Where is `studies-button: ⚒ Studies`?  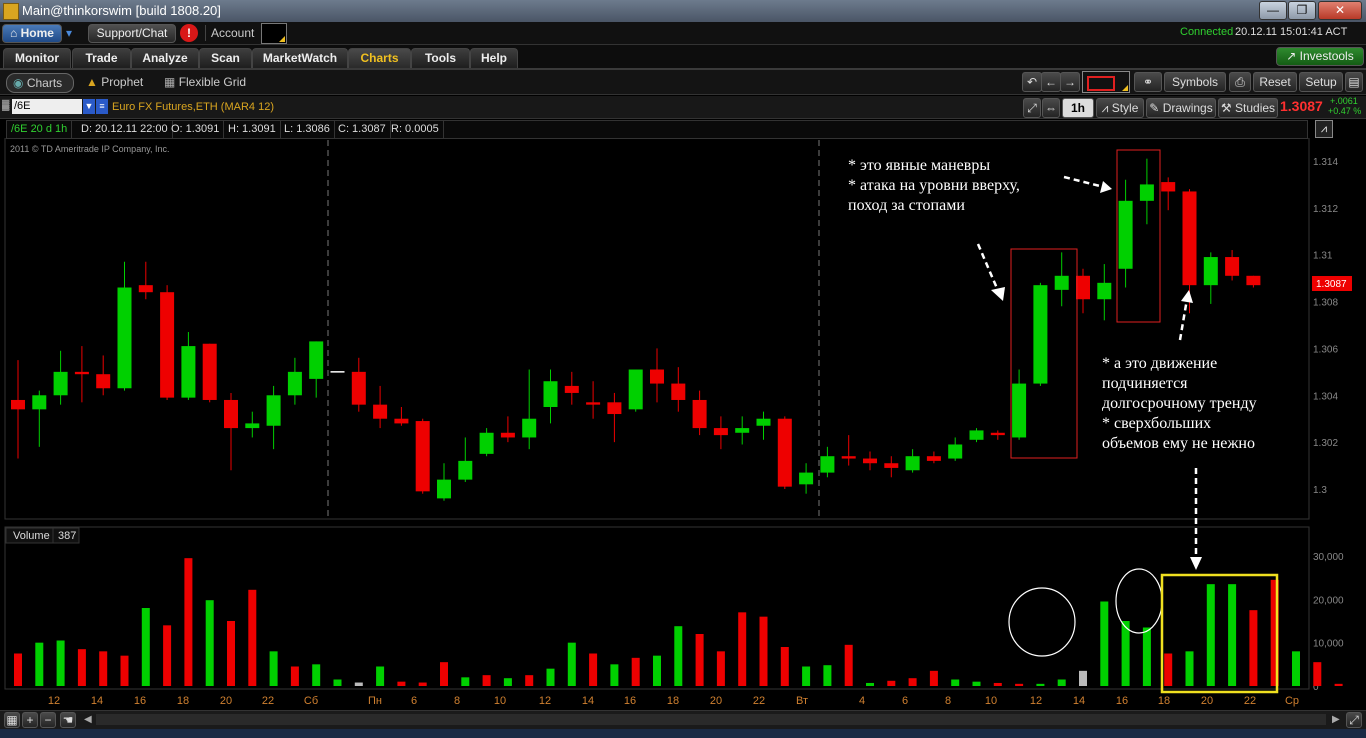
studies-button: ⚒ Studies is located at coordinates (1248, 108).